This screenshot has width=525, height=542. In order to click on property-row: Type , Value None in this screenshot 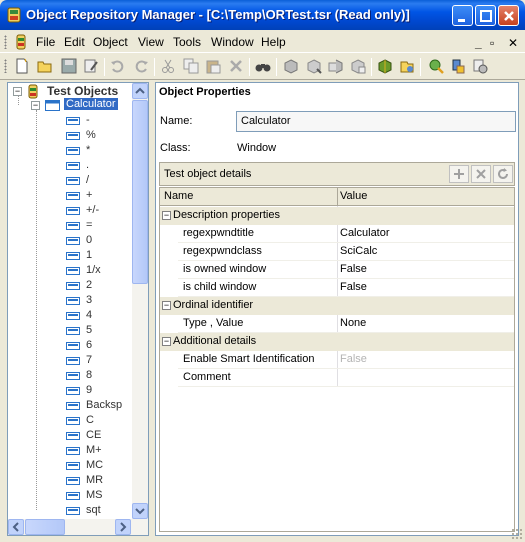, I will do `click(337, 324)`.